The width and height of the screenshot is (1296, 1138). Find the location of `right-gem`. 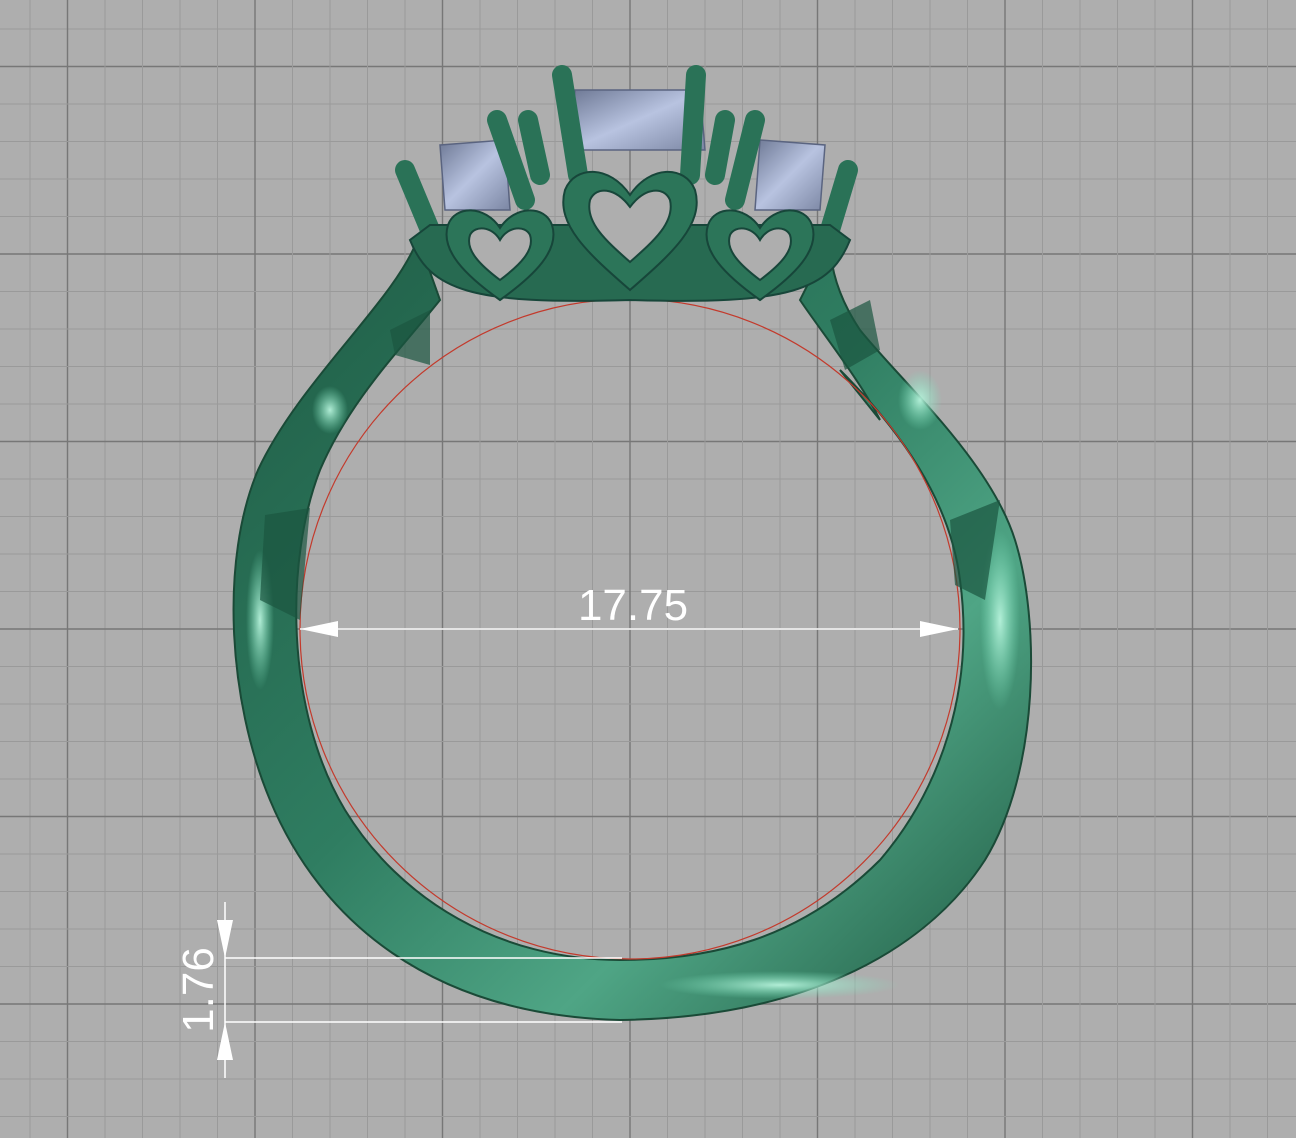

right-gem is located at coordinates (790, 175).